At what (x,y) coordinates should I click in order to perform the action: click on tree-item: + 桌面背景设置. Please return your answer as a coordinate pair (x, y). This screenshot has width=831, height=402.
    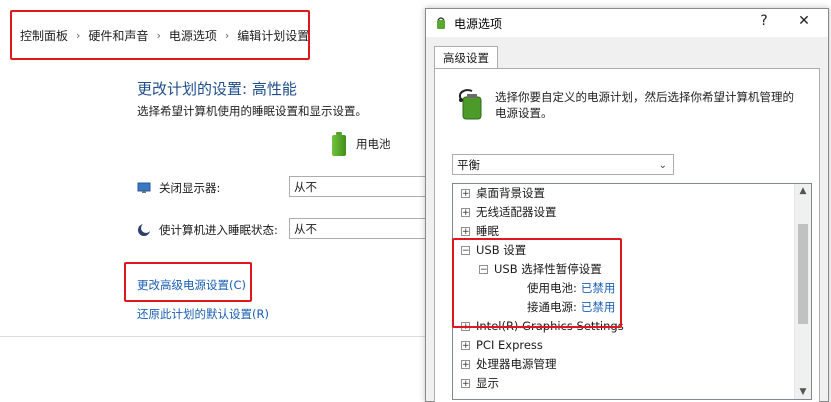
    Looking at the image, I should click on (503, 193).